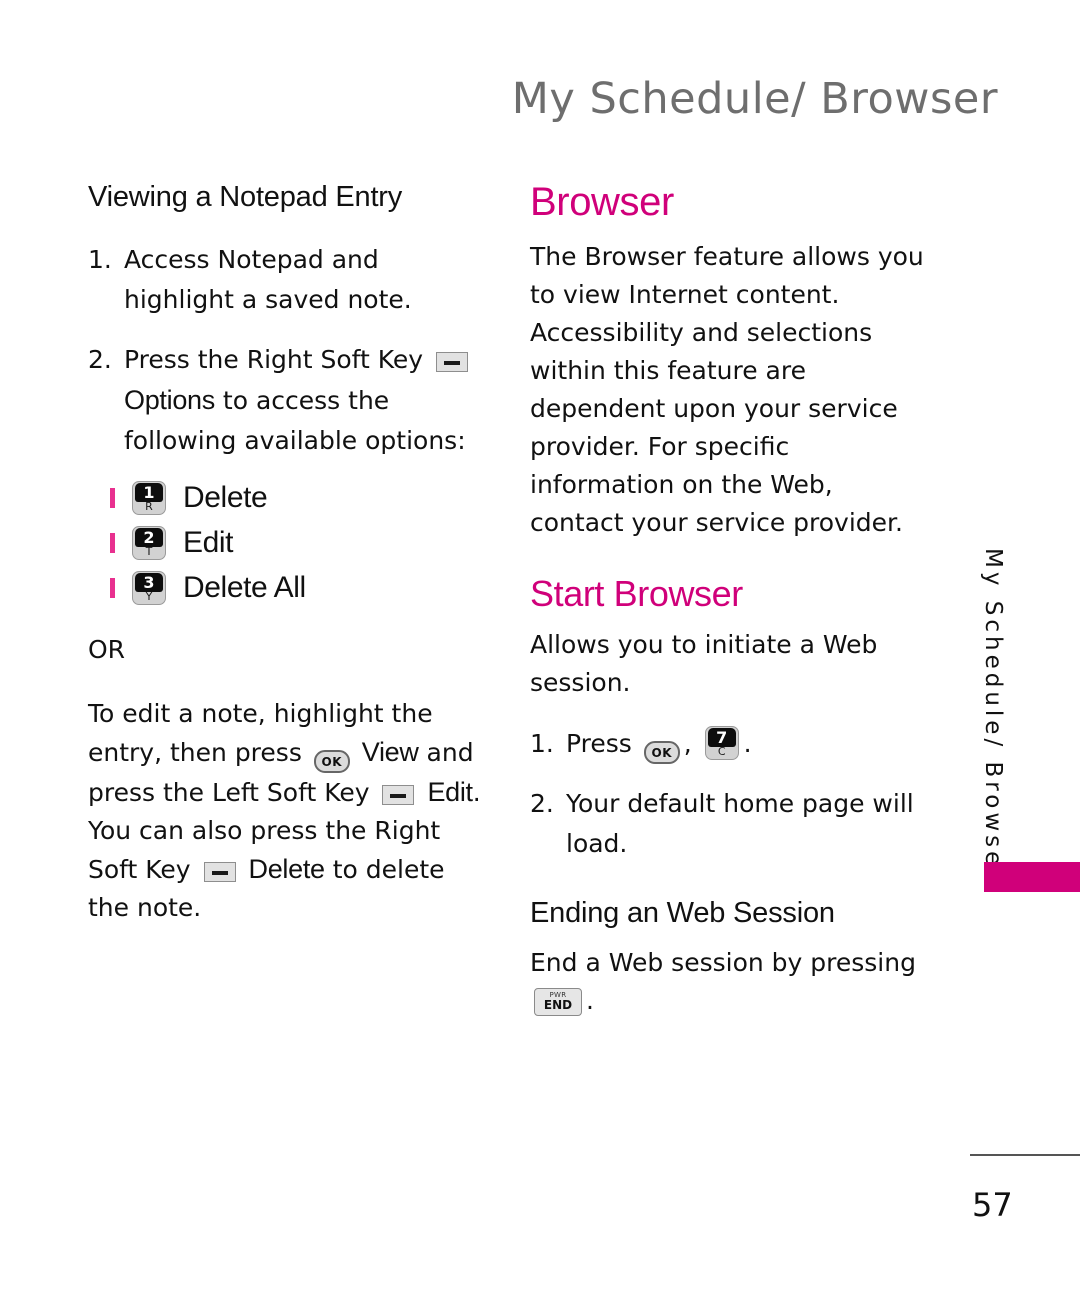 The image size is (1080, 1295). What do you see at coordinates (169, 399) in the screenshot?
I see `options-emphasis: Options` at bounding box center [169, 399].